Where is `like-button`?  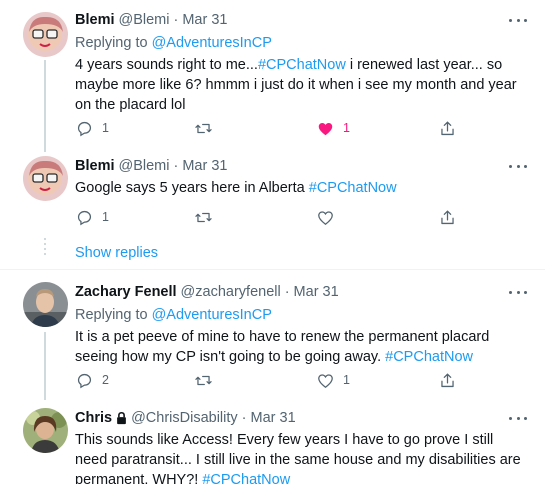
like-button is located at coordinates (325, 217).